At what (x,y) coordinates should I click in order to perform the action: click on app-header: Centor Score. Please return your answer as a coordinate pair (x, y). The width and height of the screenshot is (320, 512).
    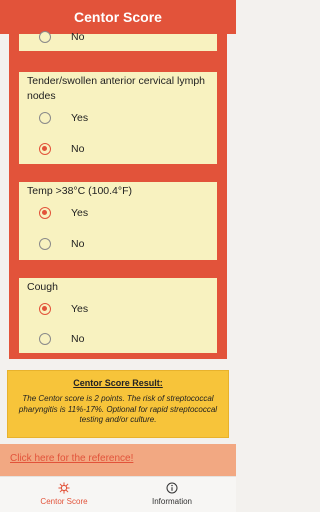
    Looking at the image, I should click on (118, 17).